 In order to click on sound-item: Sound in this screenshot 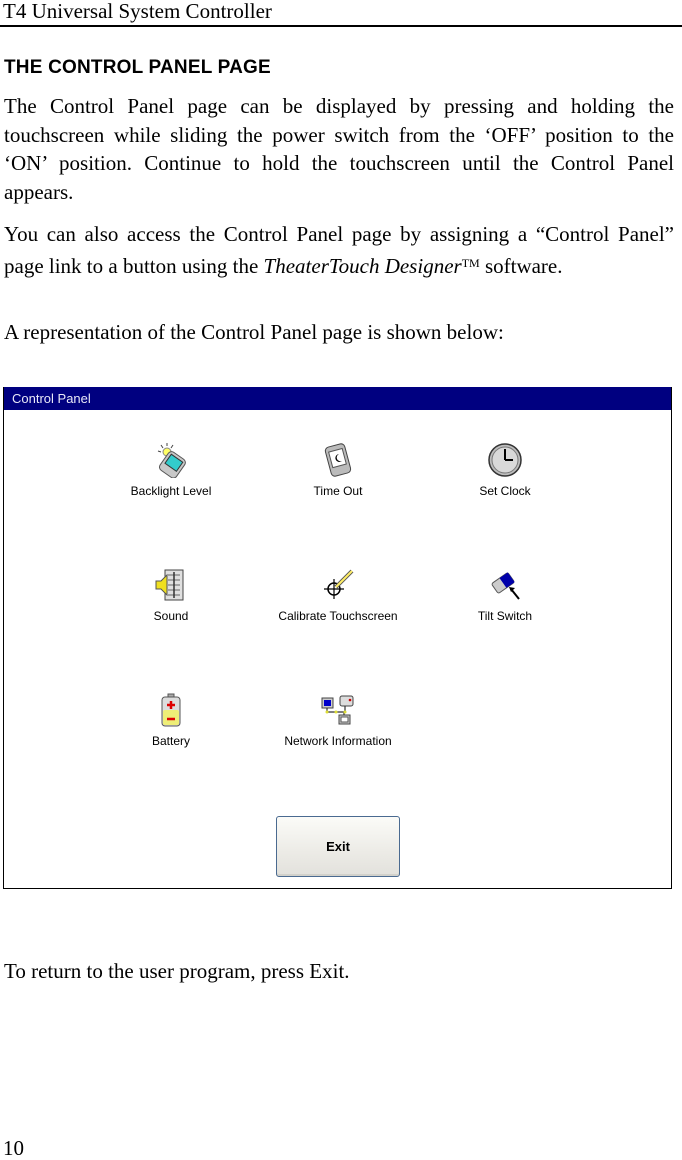, I will do `click(171, 595)`.